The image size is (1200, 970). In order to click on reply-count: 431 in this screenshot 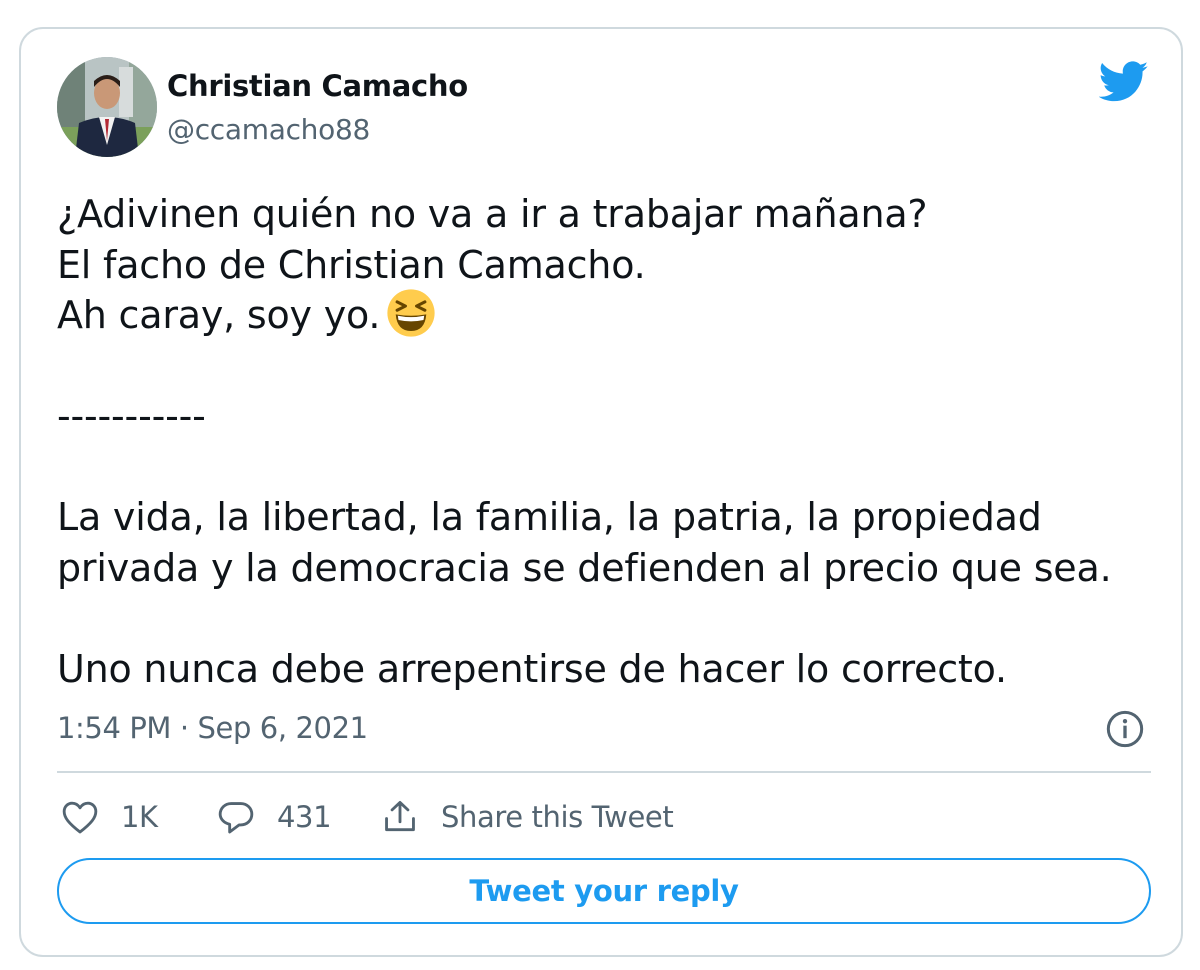, I will do `click(304, 817)`.